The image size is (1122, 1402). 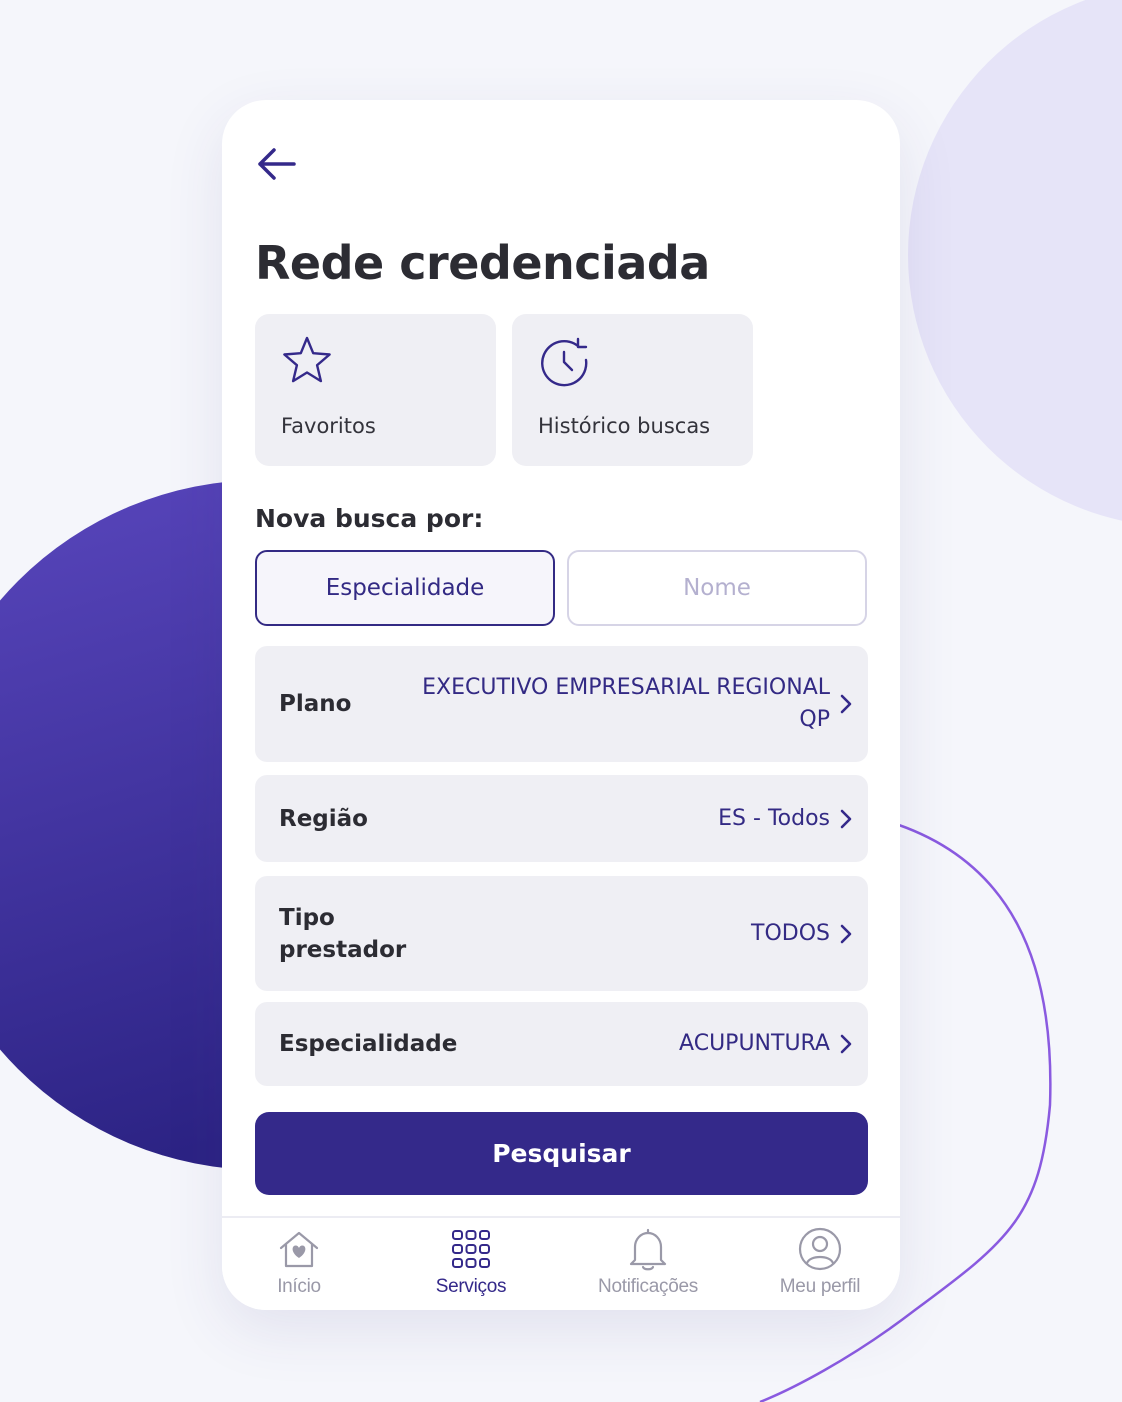 I want to click on filter-label: Tipo prestador, so click(x=343, y=933).